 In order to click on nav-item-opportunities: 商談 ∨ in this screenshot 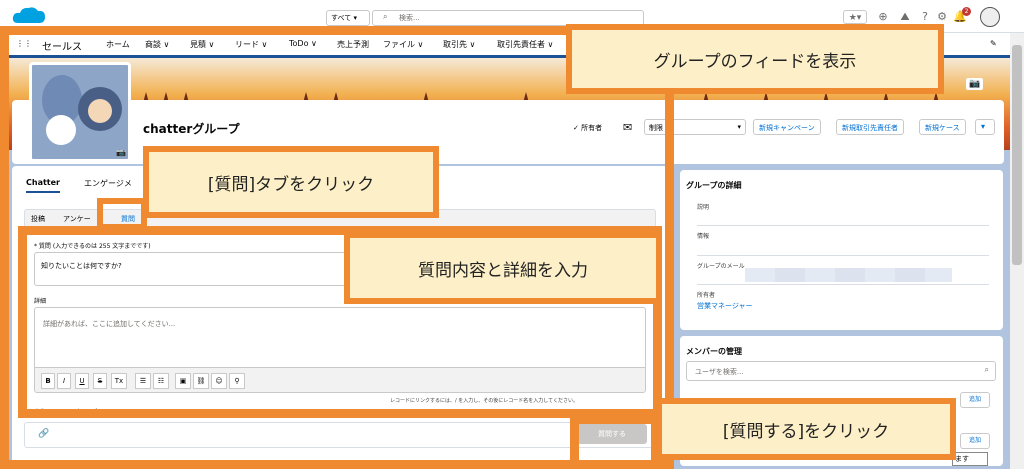, I will do `click(157, 44)`.